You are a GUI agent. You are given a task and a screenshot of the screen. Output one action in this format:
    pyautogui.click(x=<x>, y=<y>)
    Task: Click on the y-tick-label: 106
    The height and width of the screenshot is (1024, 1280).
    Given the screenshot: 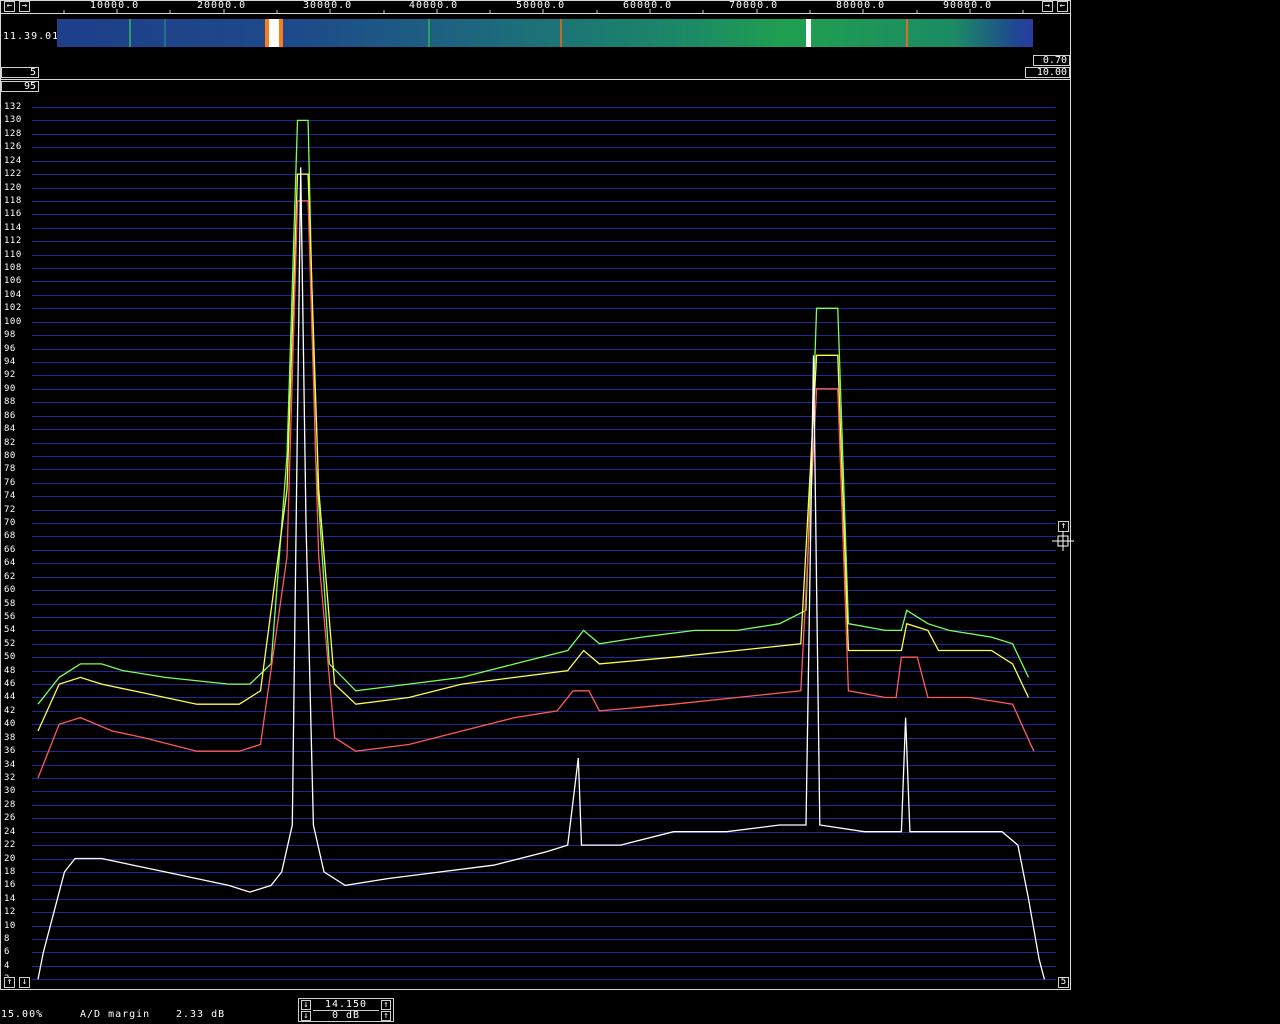 What is the action you would take?
    pyautogui.click(x=13, y=280)
    